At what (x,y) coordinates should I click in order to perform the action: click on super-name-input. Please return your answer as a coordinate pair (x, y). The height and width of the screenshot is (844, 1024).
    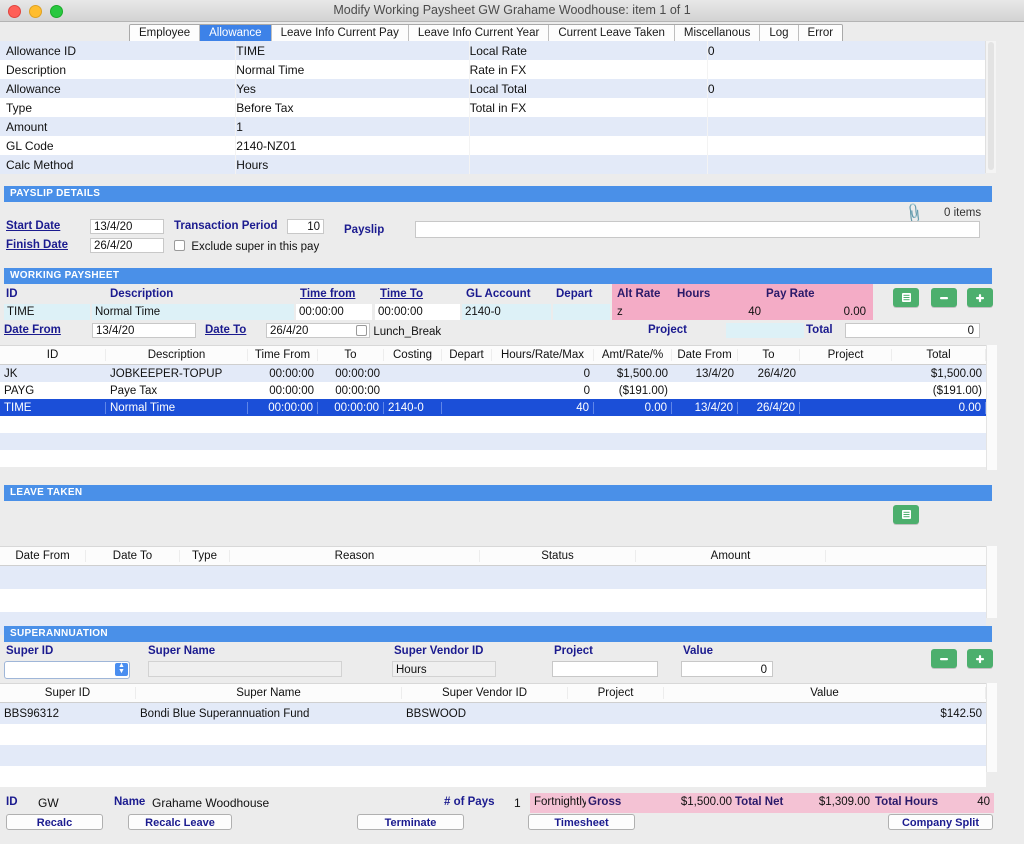
    Looking at the image, I should click on (245, 669).